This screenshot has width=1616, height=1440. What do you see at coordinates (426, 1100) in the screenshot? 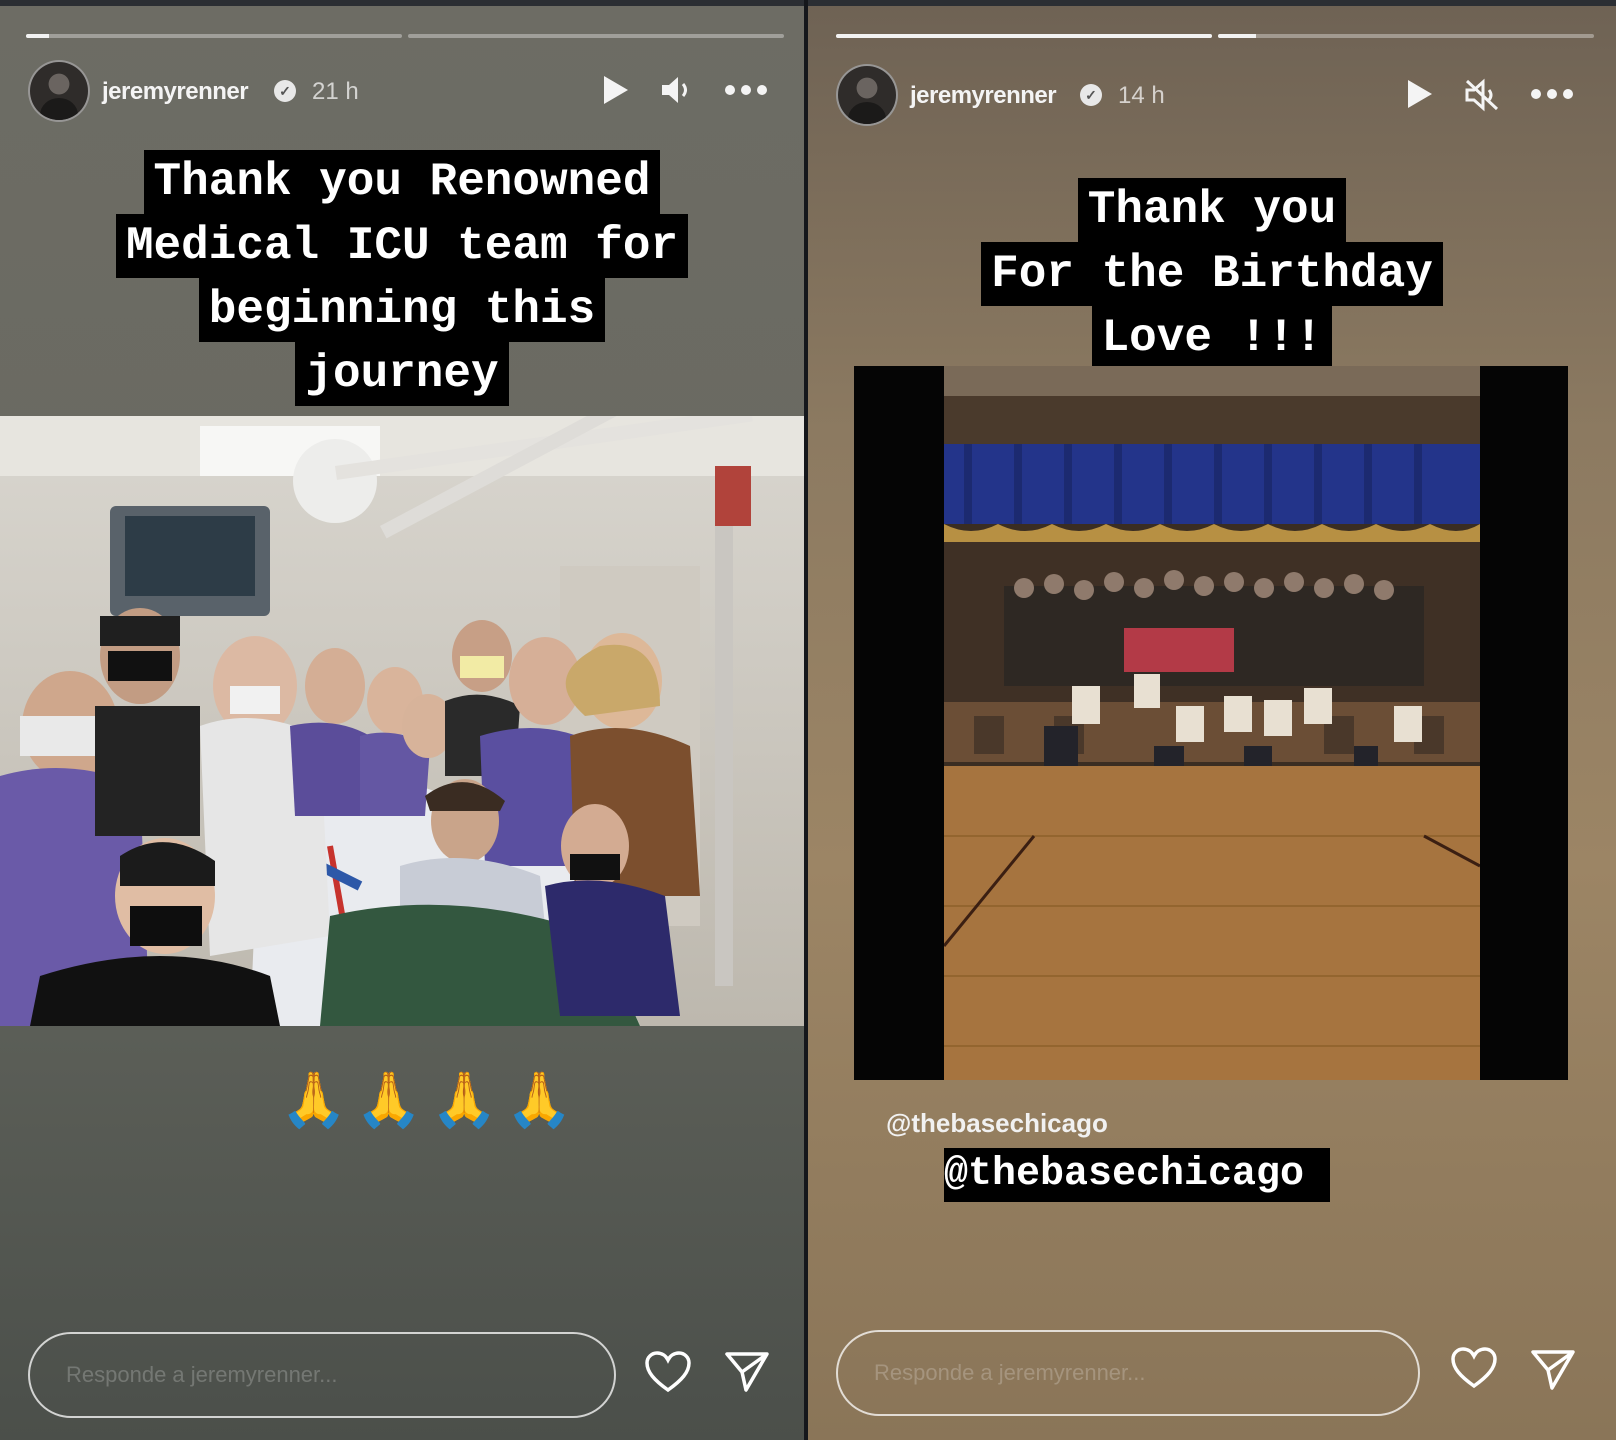
I see `emoji-row: 🙏 🙏 🙏 🙏` at bounding box center [426, 1100].